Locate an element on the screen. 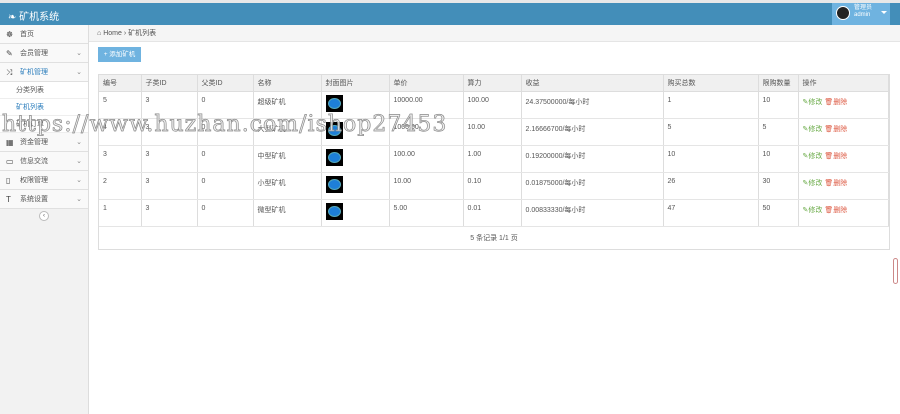 This screenshot has height=414, width=900. sidebar-item: ▦ 资金管理 ⌄ is located at coordinates (44, 142).